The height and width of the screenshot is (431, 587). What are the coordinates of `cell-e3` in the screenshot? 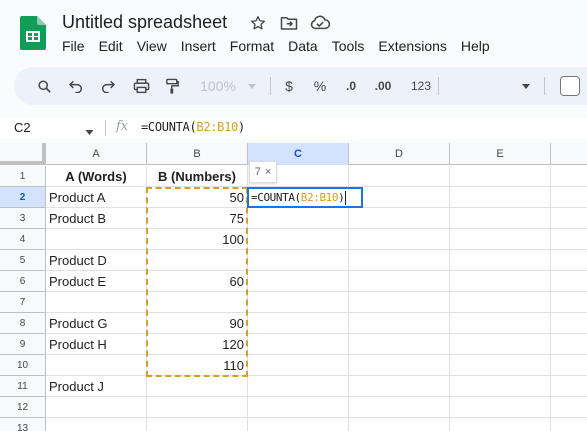 It's located at (500, 218).